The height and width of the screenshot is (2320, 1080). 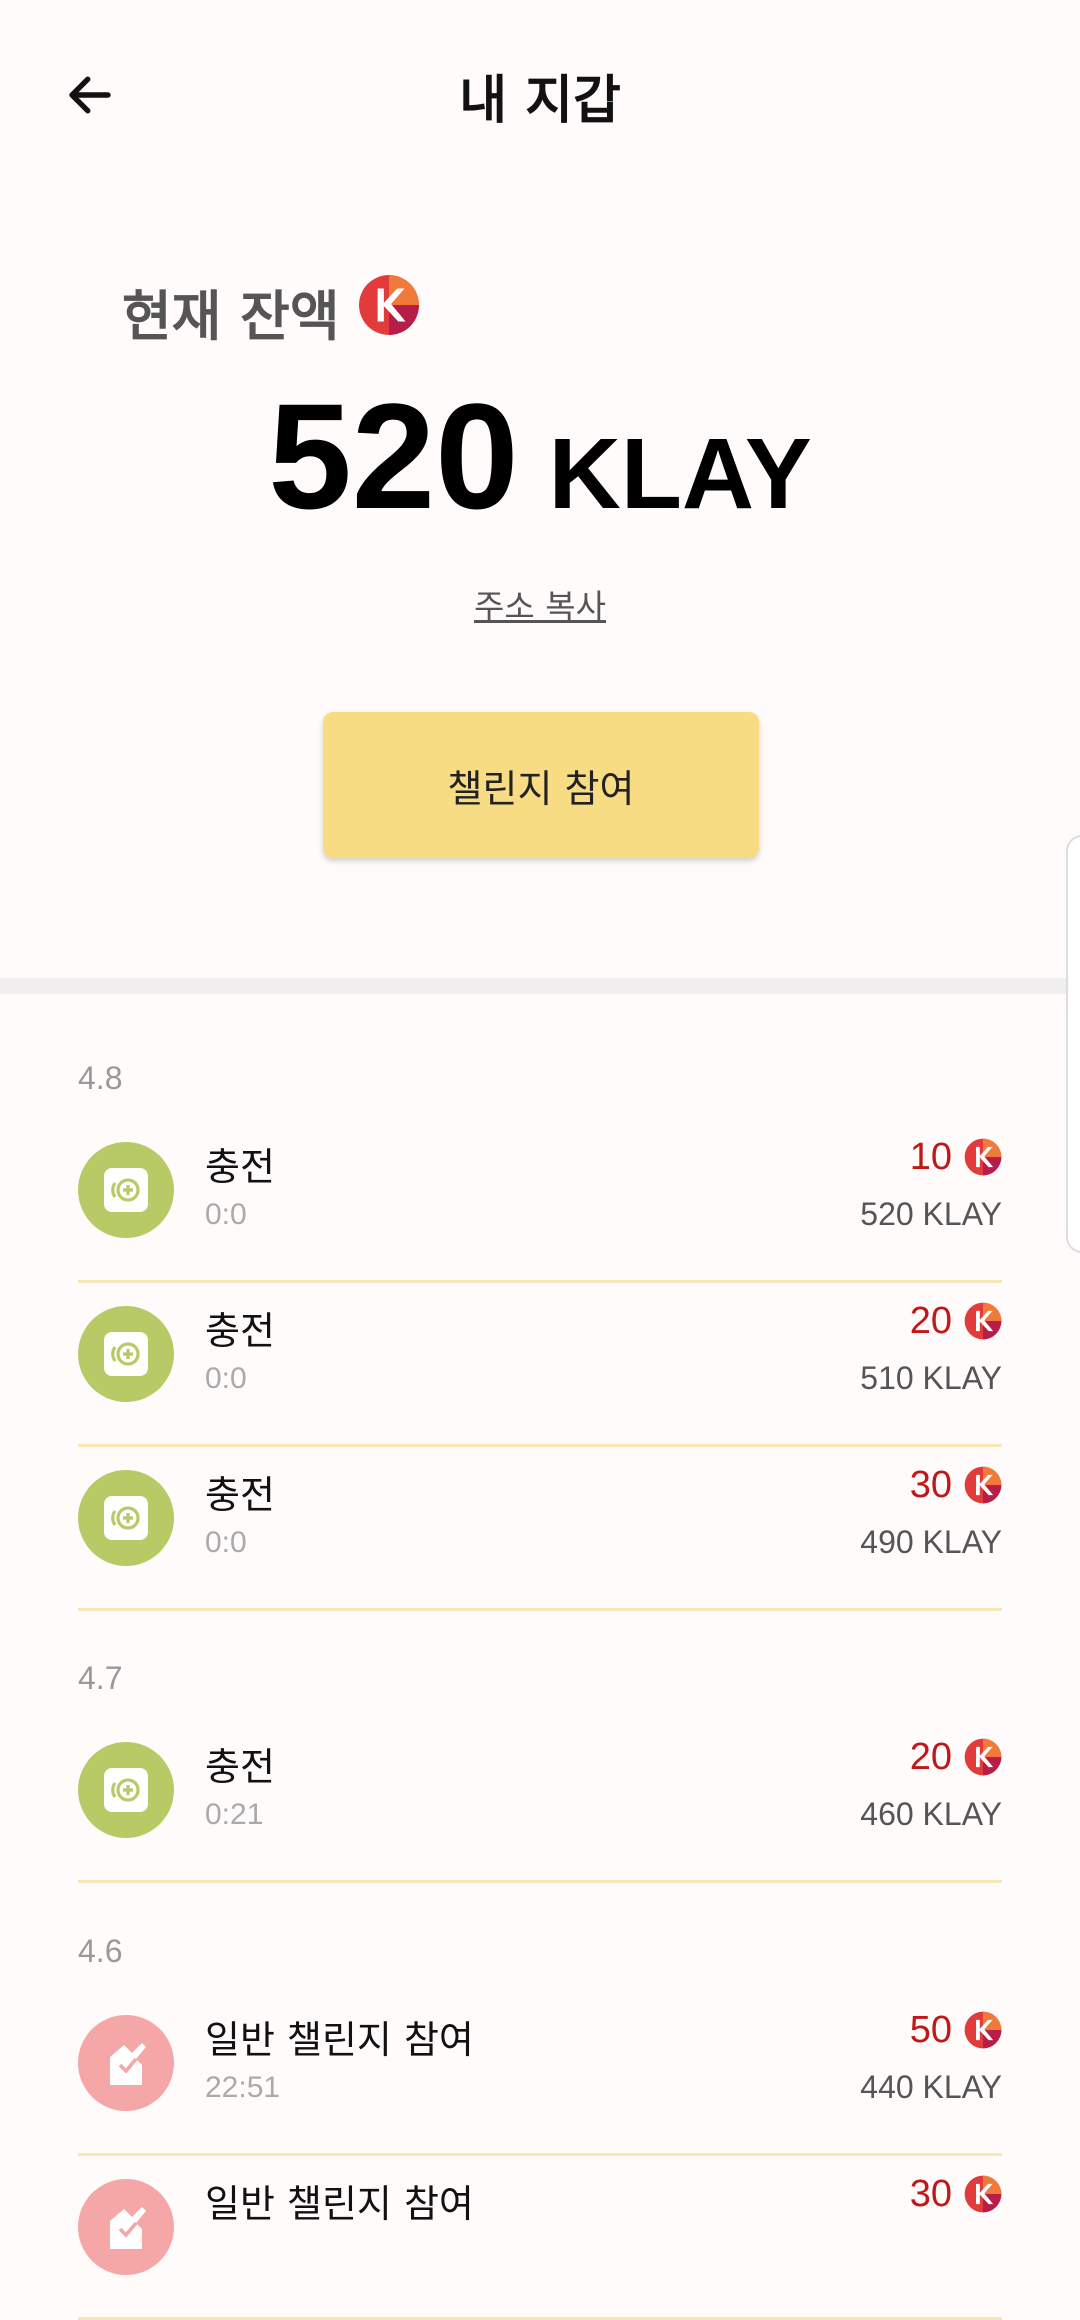 I want to click on transaction-amount: 50, so click(x=930, y=2030).